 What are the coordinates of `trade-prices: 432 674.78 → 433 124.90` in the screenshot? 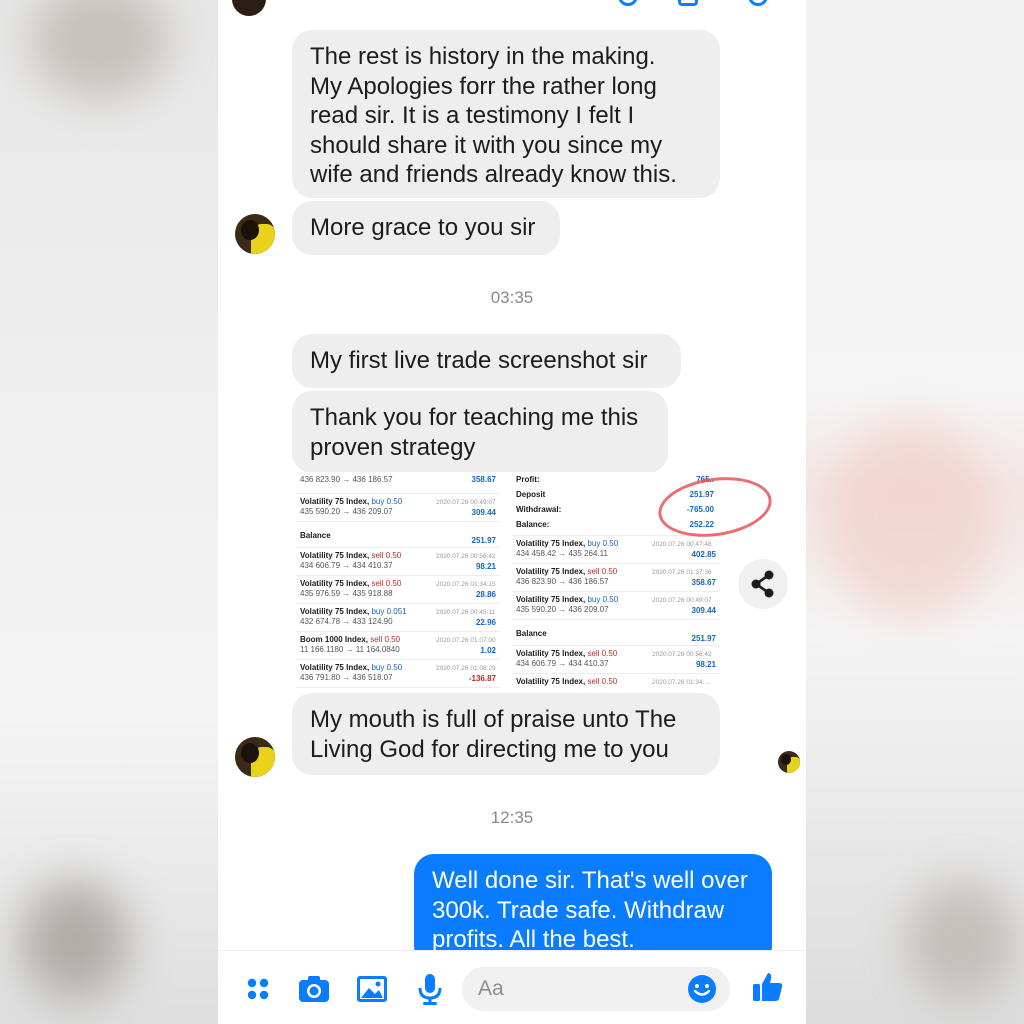 It's located at (346, 621).